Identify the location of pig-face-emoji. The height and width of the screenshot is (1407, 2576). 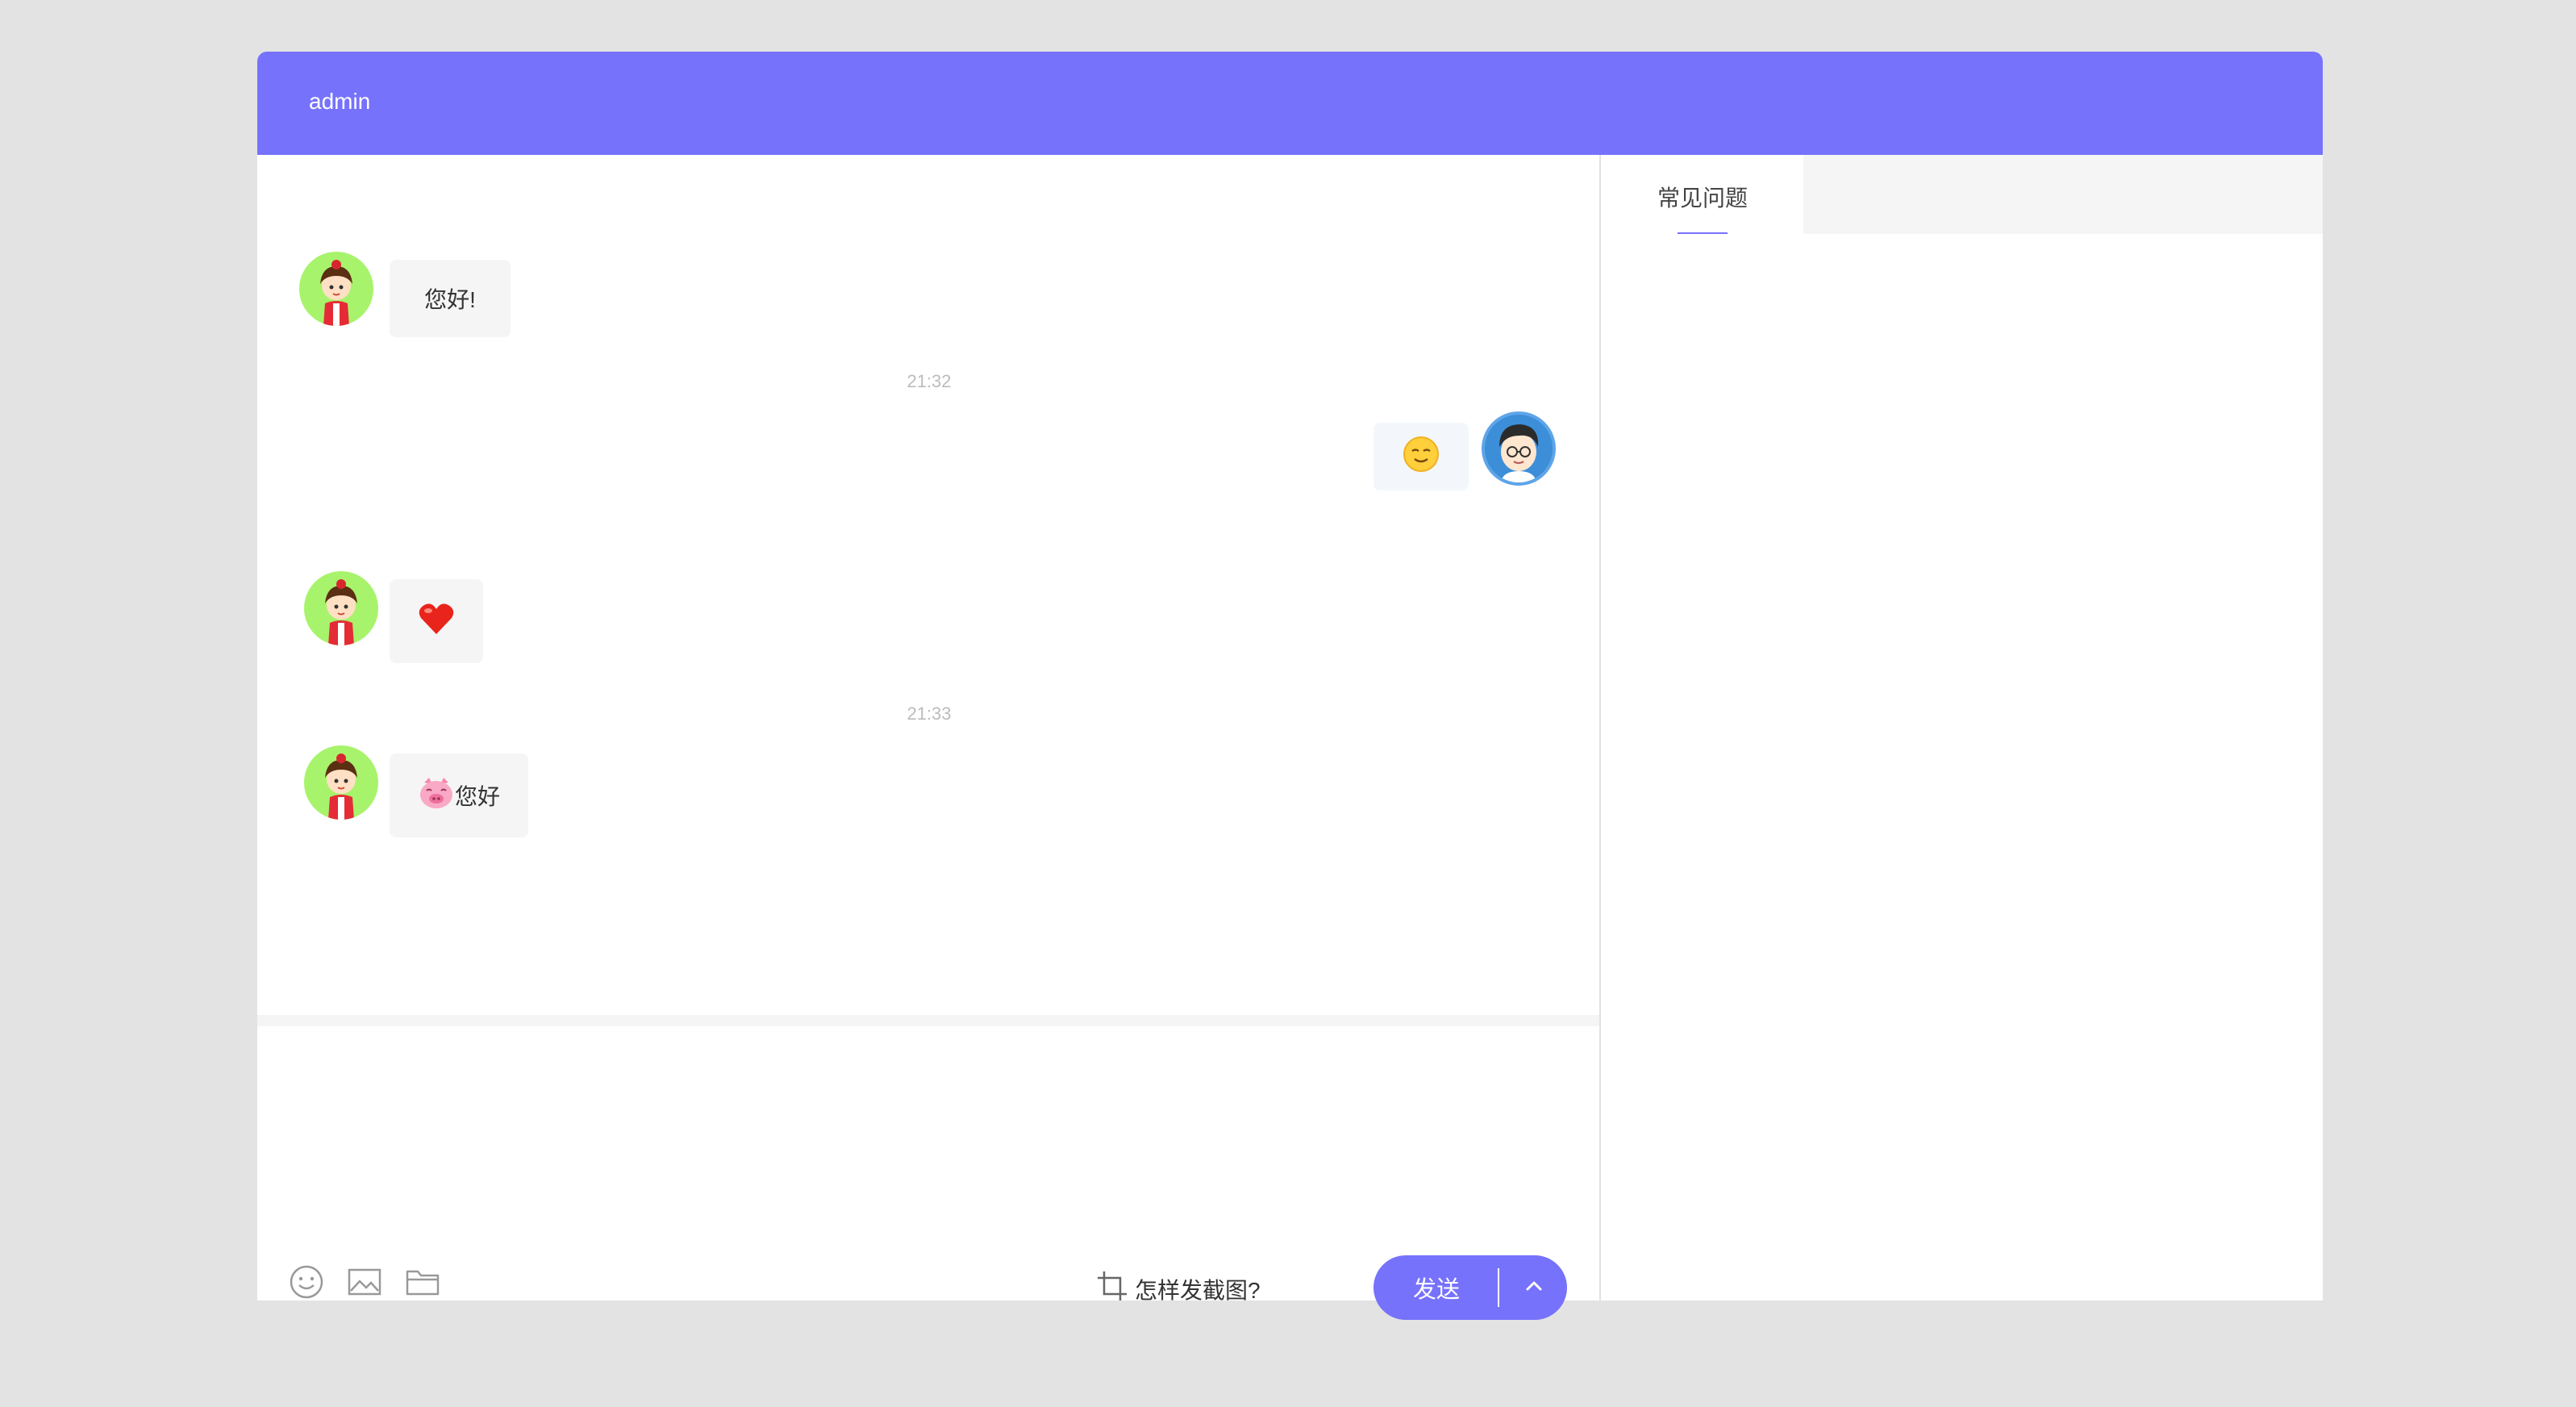
(436, 796).